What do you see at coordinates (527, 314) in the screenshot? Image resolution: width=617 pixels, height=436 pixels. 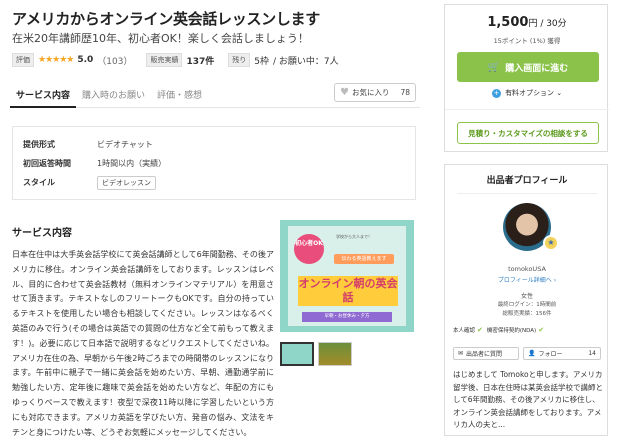 I see `total-sales: 総販売実績：156件` at bounding box center [527, 314].